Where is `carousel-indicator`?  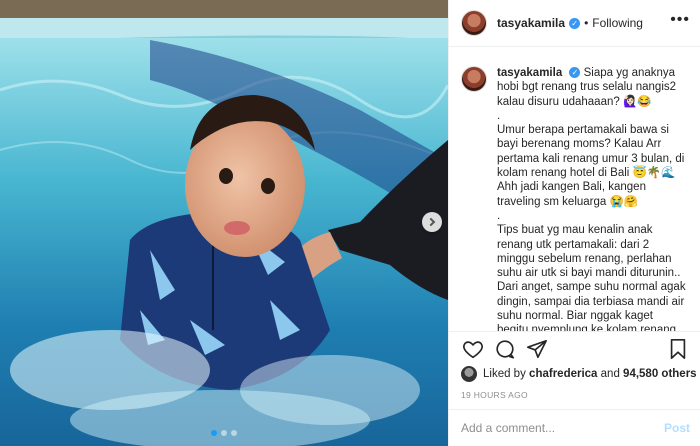 carousel-indicator is located at coordinates (224, 433).